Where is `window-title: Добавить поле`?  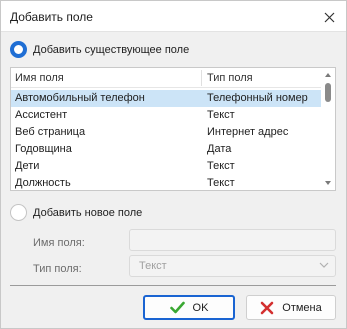 window-title: Добавить поле is located at coordinates (51, 17).